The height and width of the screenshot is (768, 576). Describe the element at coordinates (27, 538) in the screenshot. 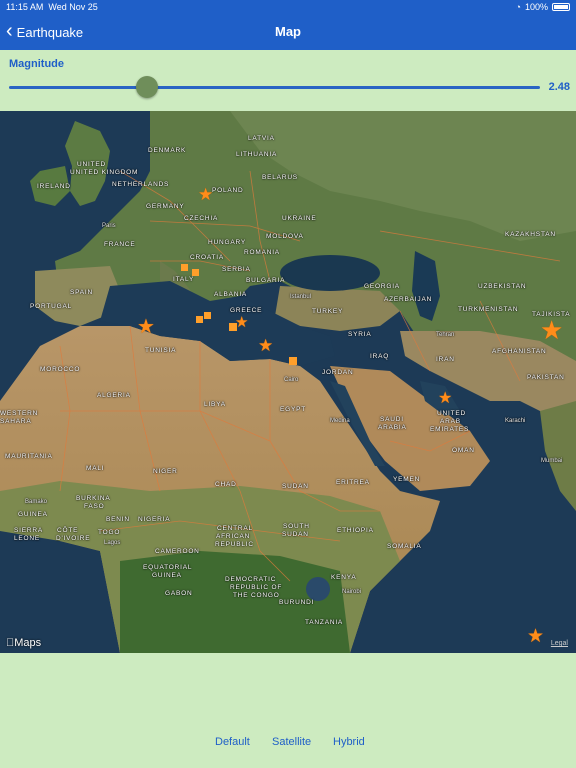

I see `map-label-leone: LEONE` at that location.